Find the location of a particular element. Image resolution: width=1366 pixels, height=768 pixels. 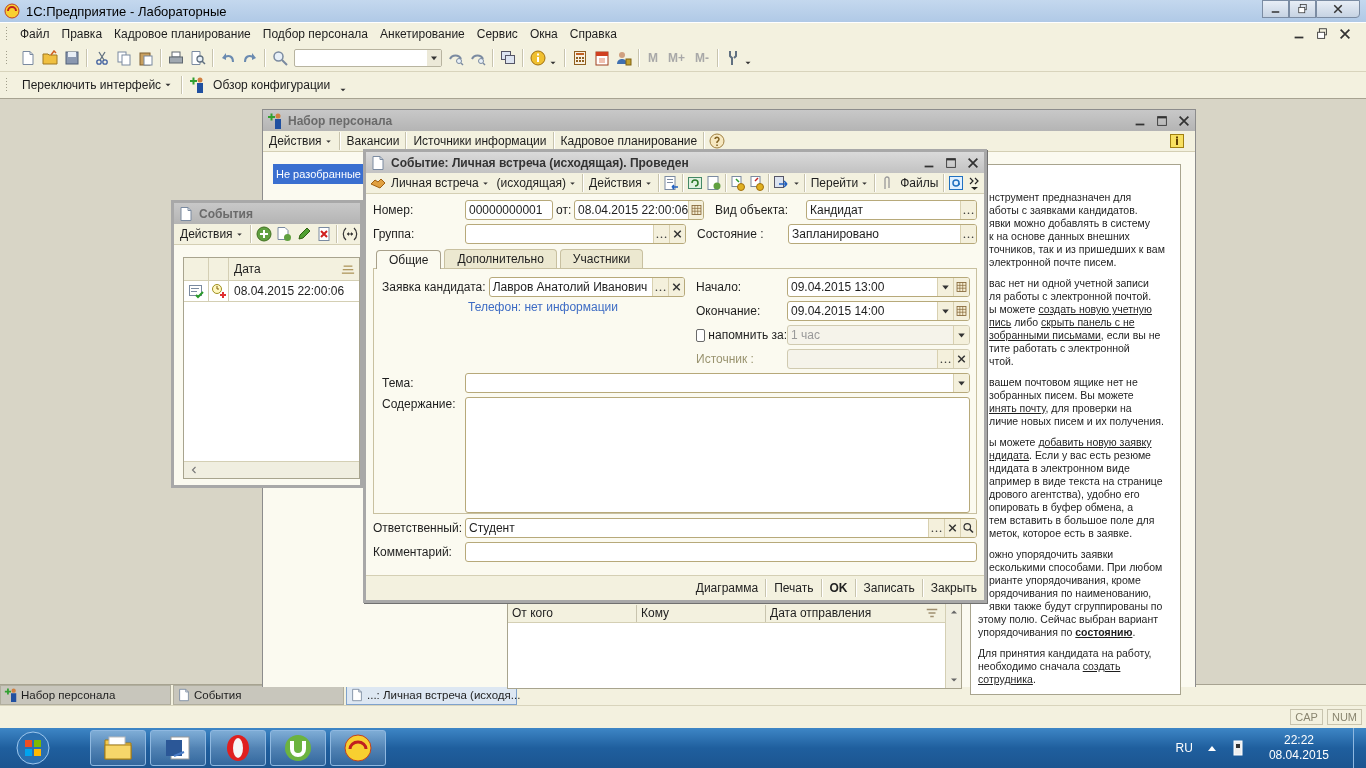

input-field: Запланировано is located at coordinates (882, 234).